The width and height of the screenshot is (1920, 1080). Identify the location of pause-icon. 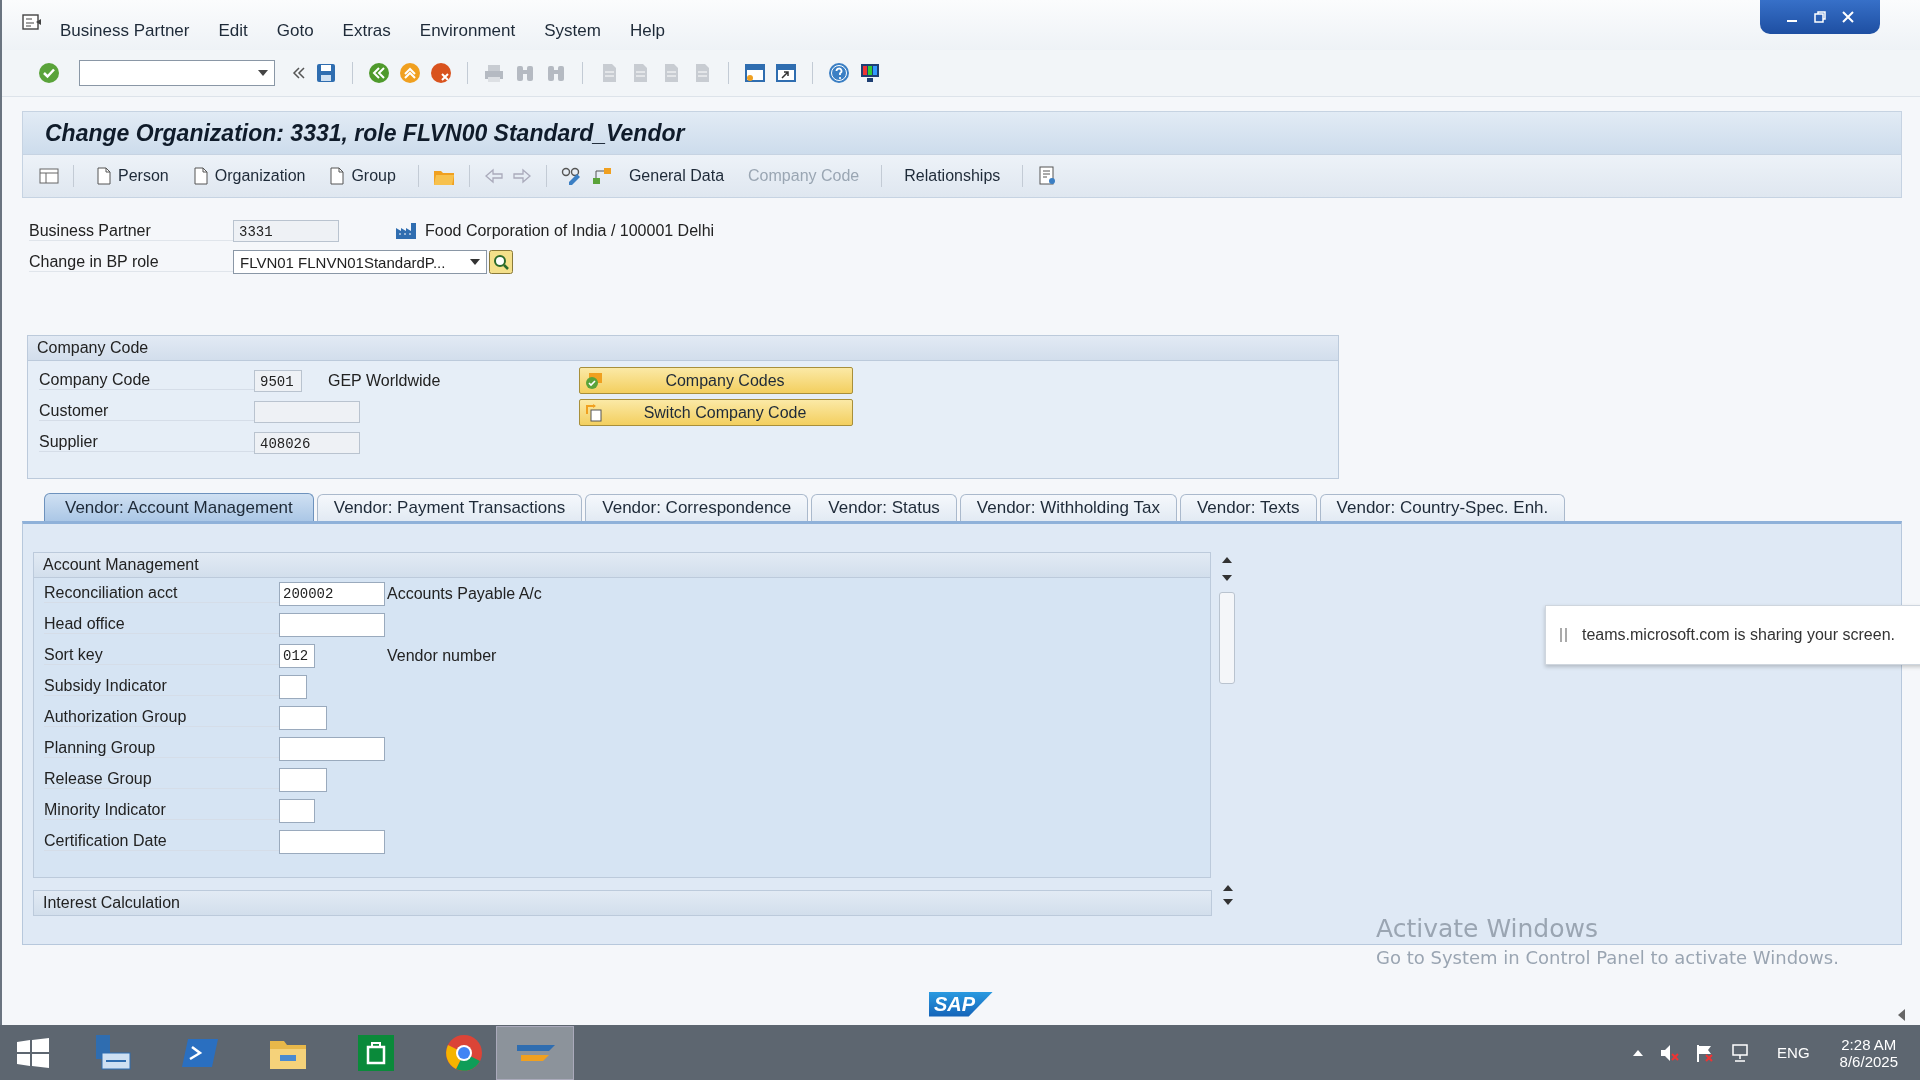
(1564, 635).